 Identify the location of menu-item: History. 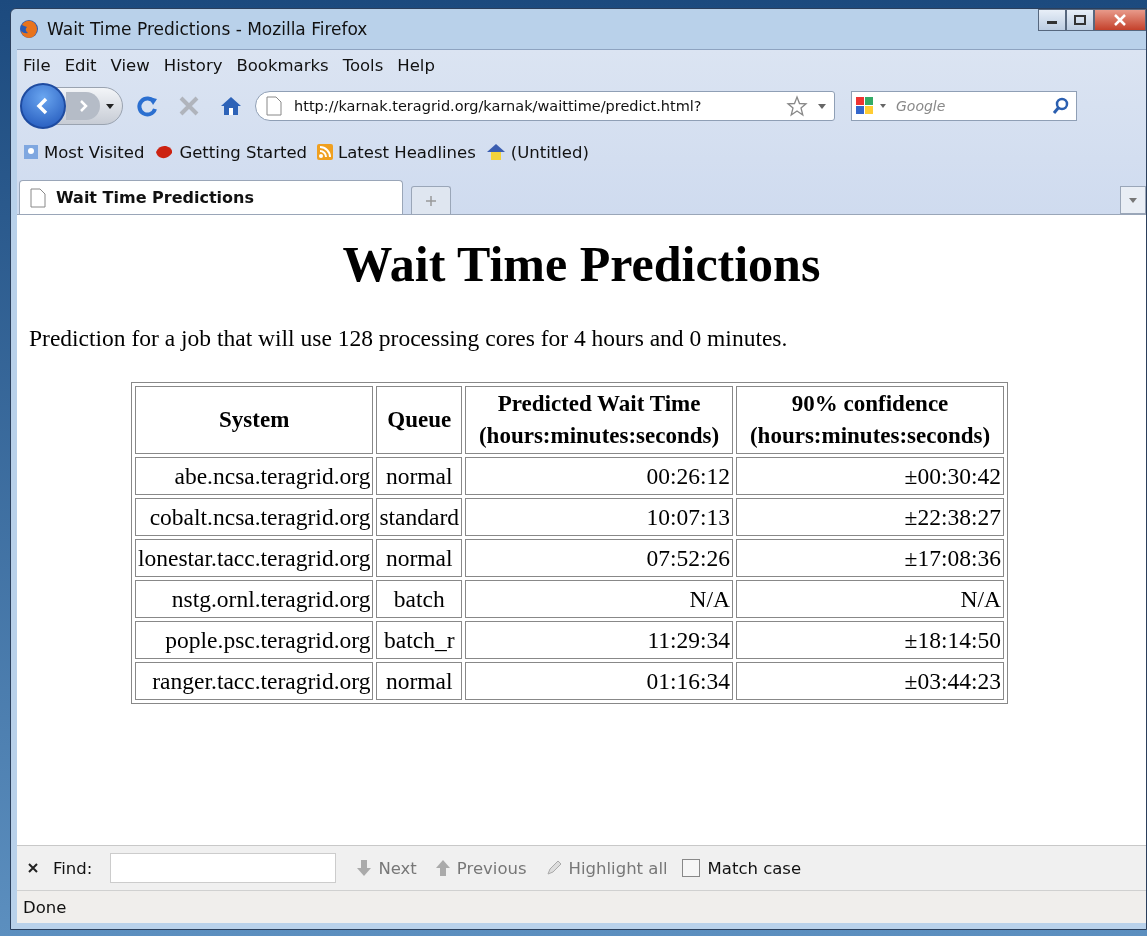
(193, 65).